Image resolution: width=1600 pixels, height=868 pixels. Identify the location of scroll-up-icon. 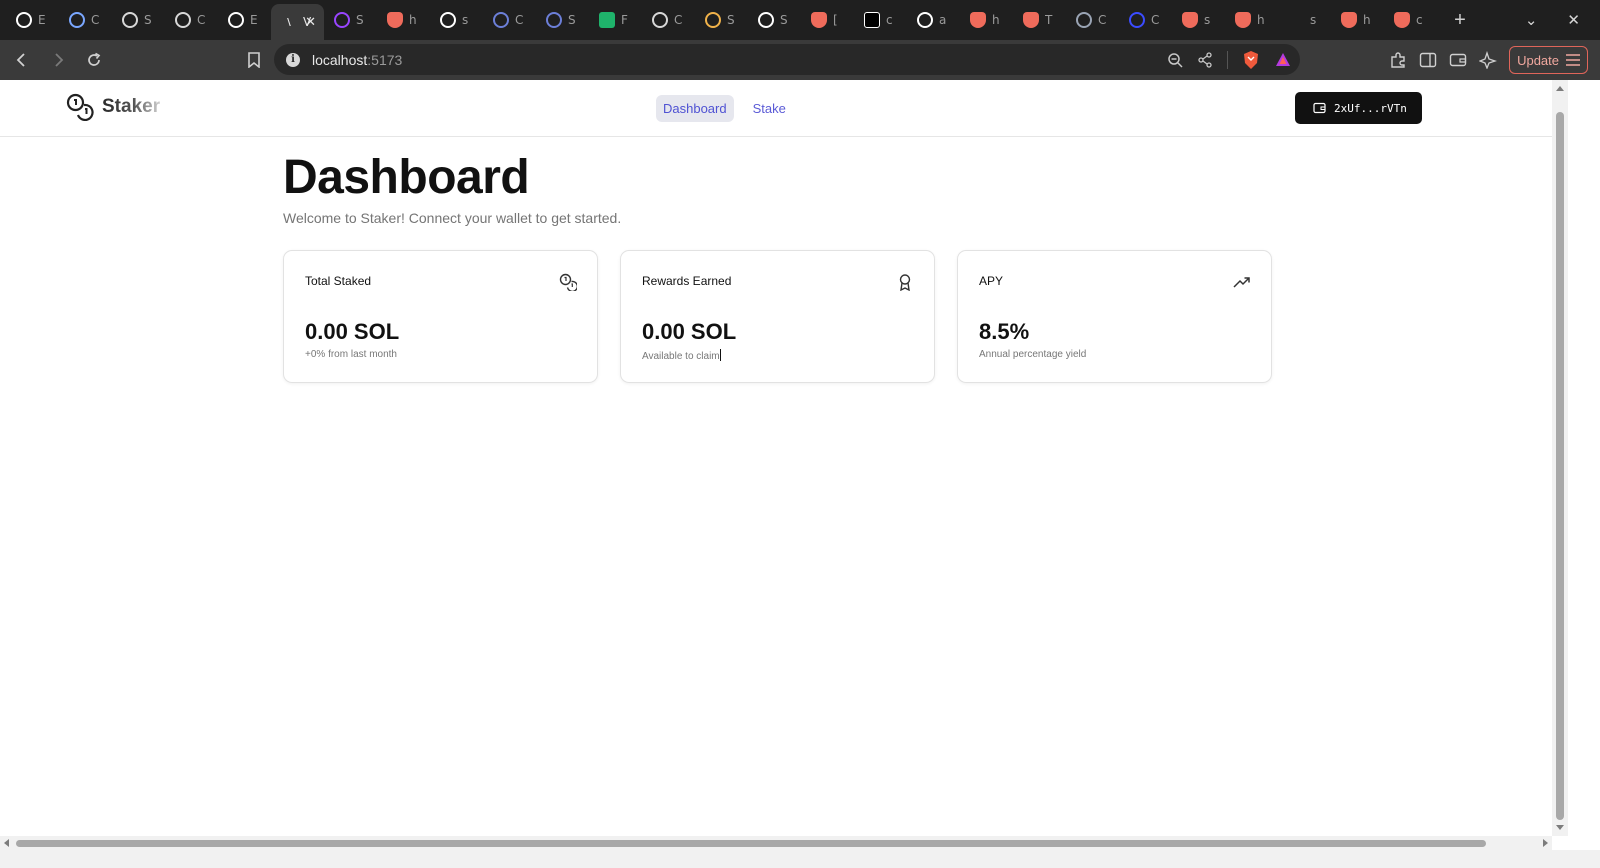
(1560, 88).